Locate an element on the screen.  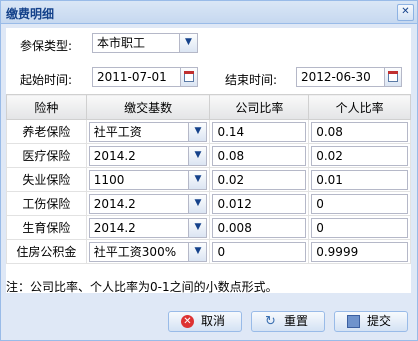
insured-type-label: 参保类型: is located at coordinates (46, 46).